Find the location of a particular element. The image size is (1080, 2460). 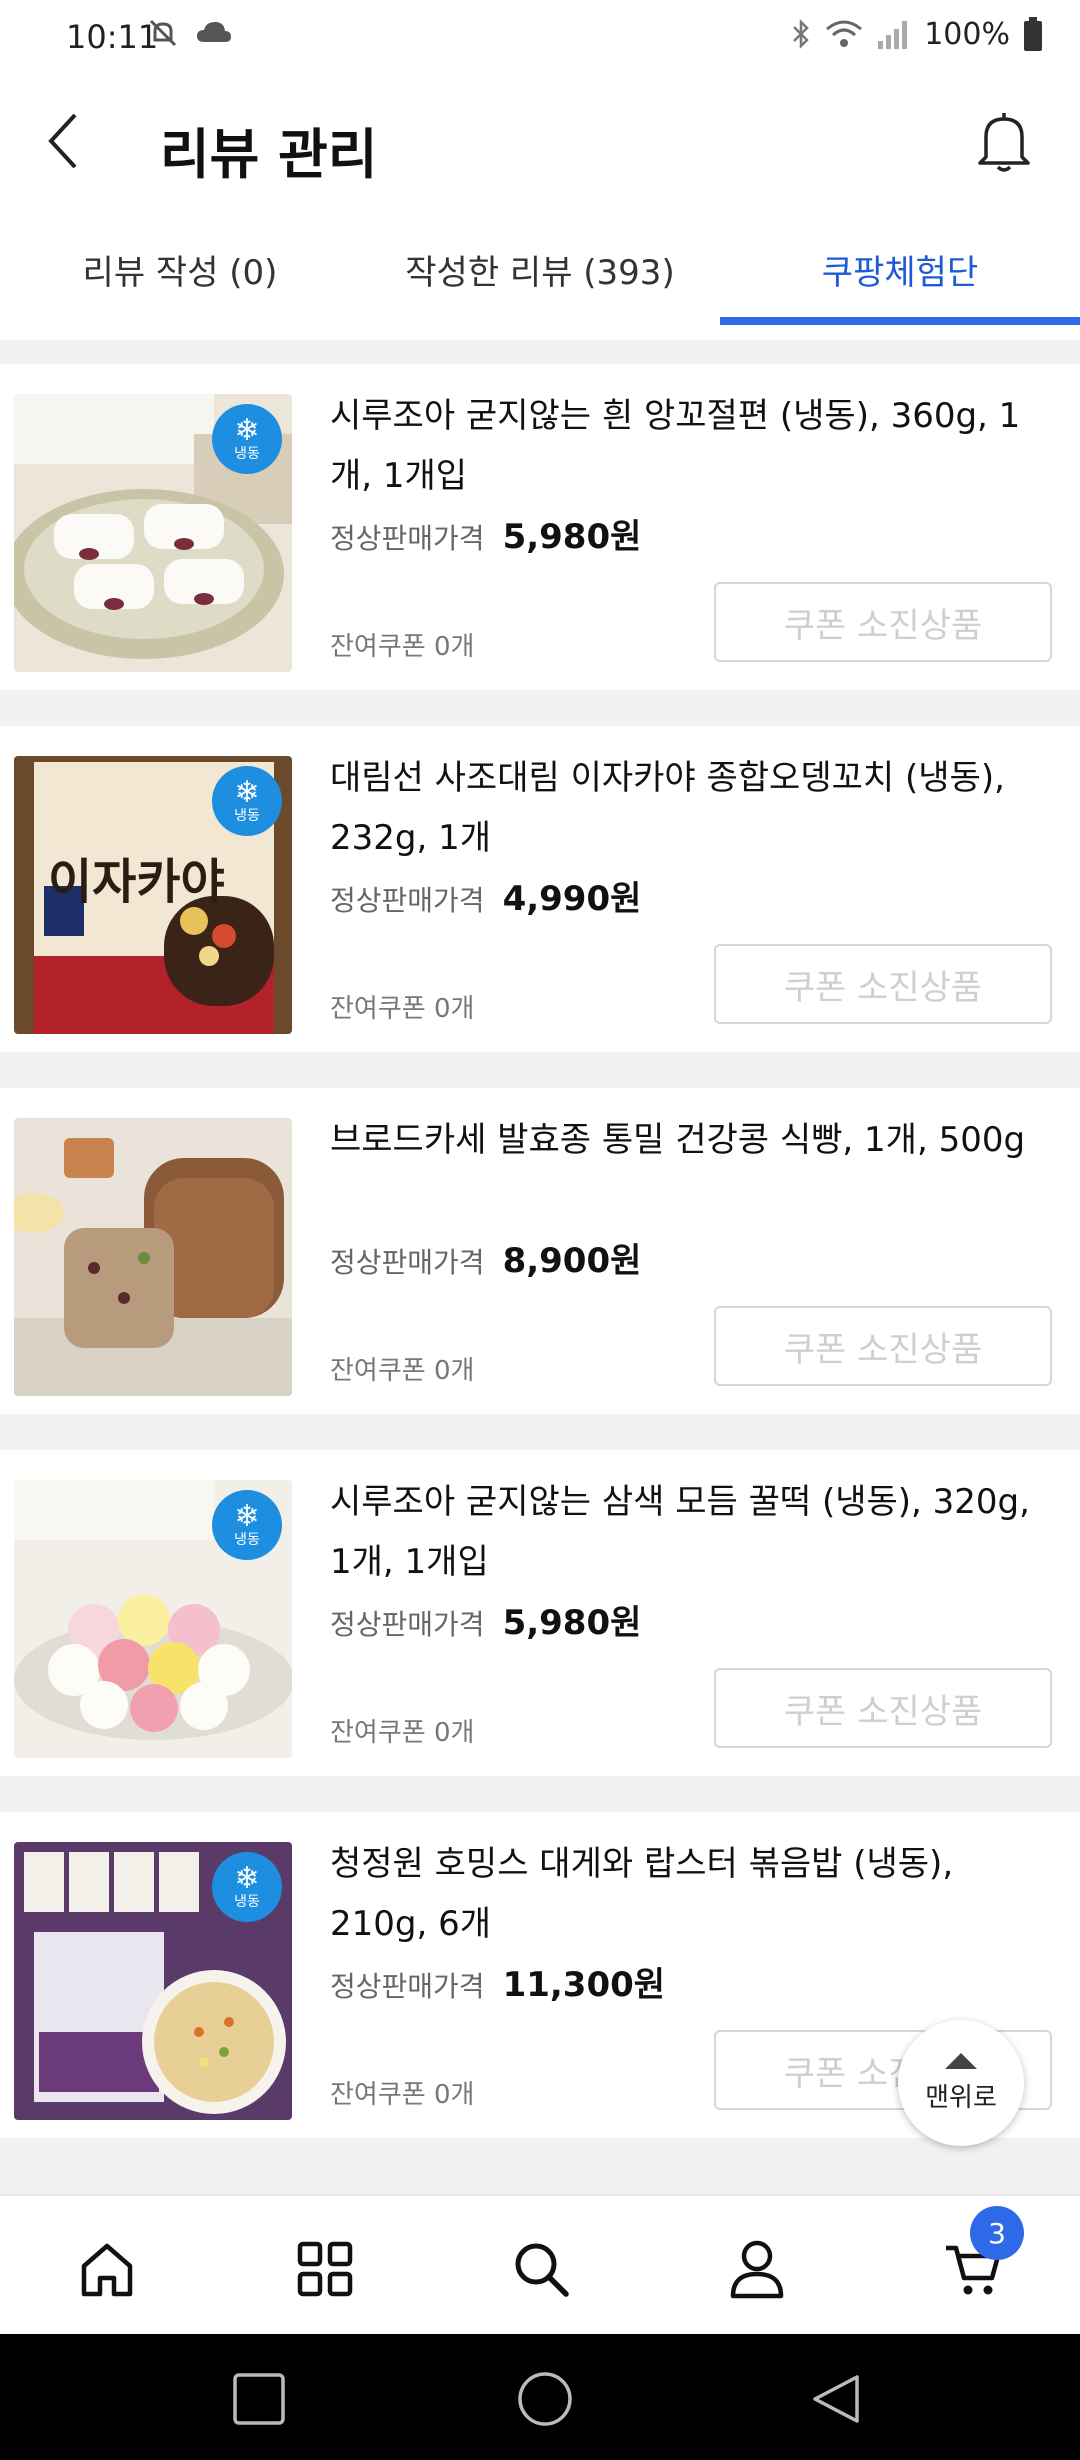

triangle-back-icon is located at coordinates (836, 2399).